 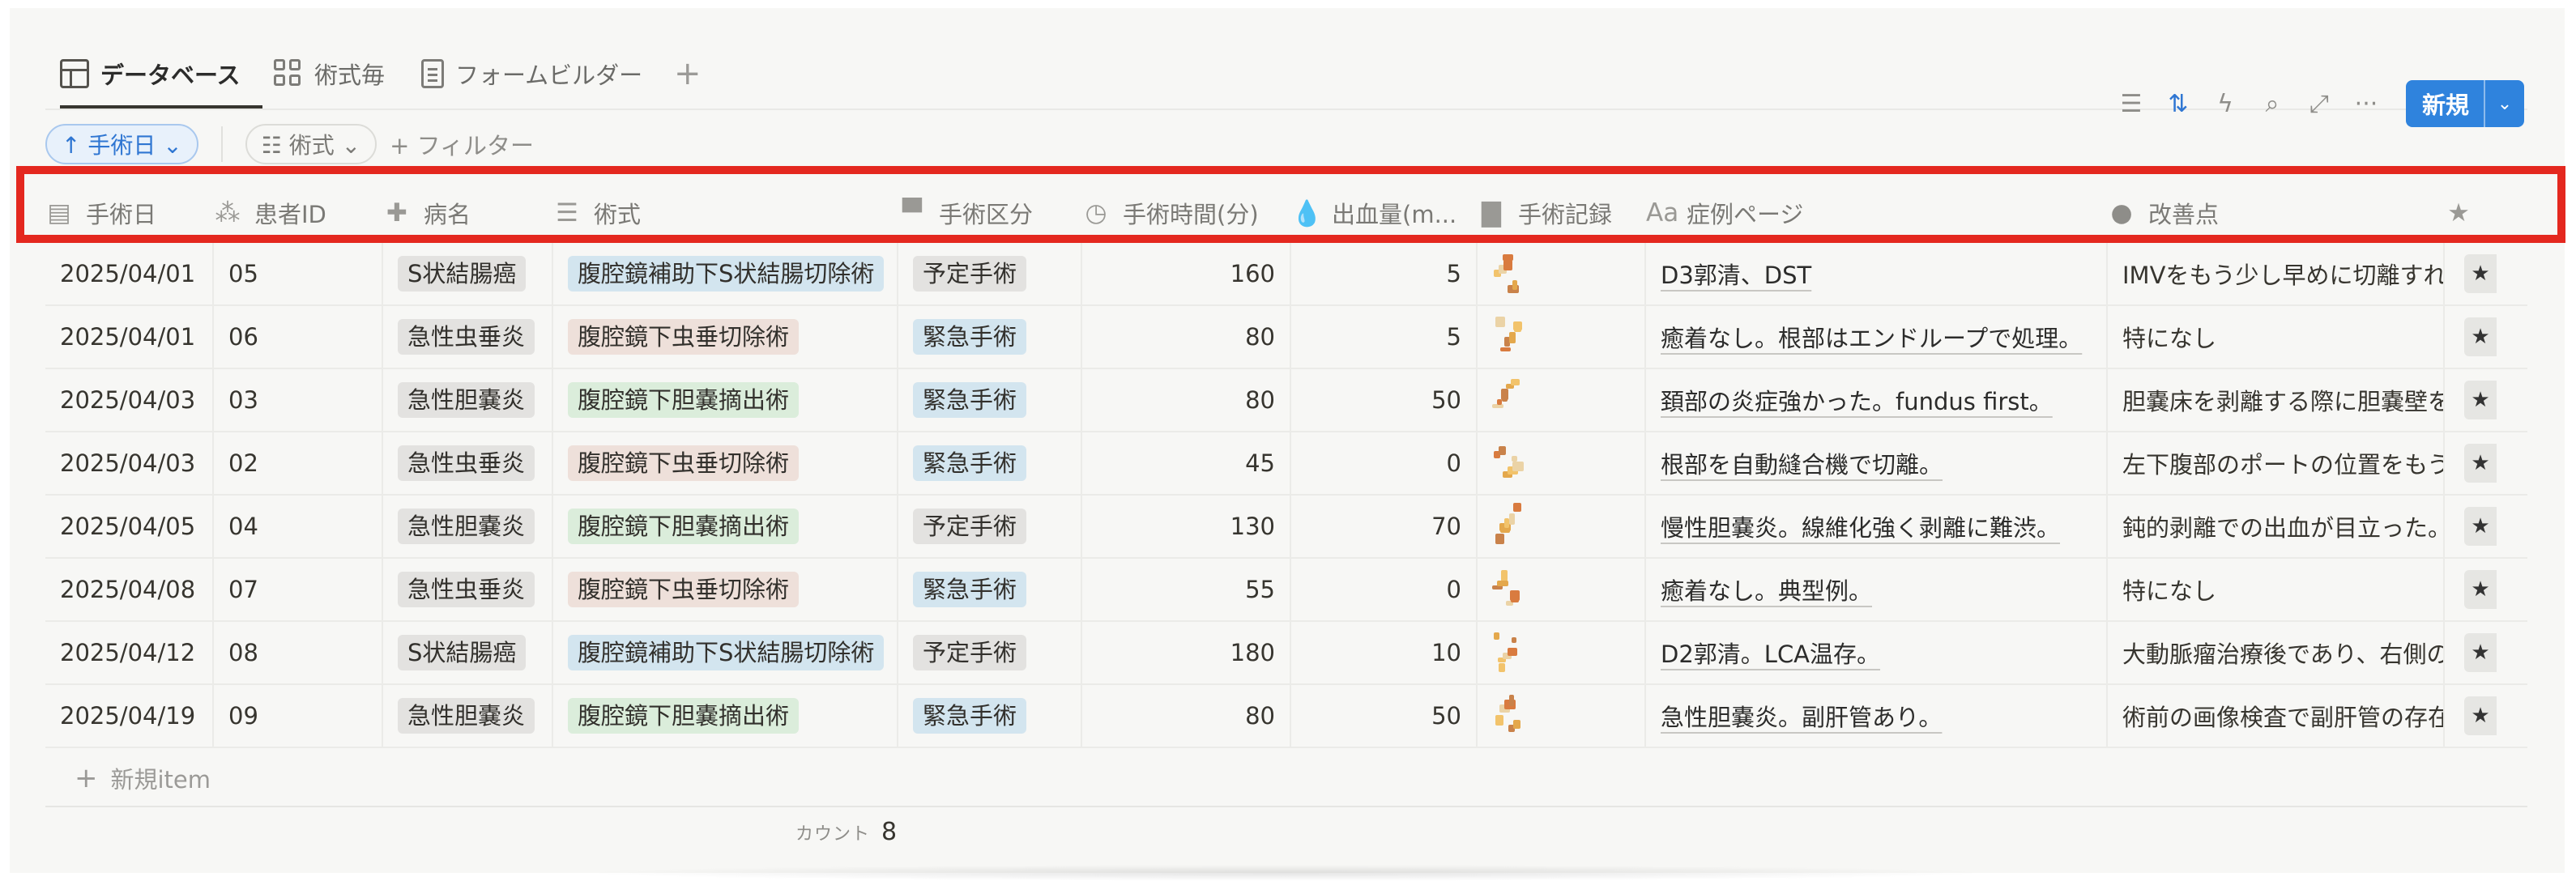 What do you see at coordinates (2277, 463) in the screenshot?
I see `improvement-cell: 左下腹部のポートの位置をもう少` at bounding box center [2277, 463].